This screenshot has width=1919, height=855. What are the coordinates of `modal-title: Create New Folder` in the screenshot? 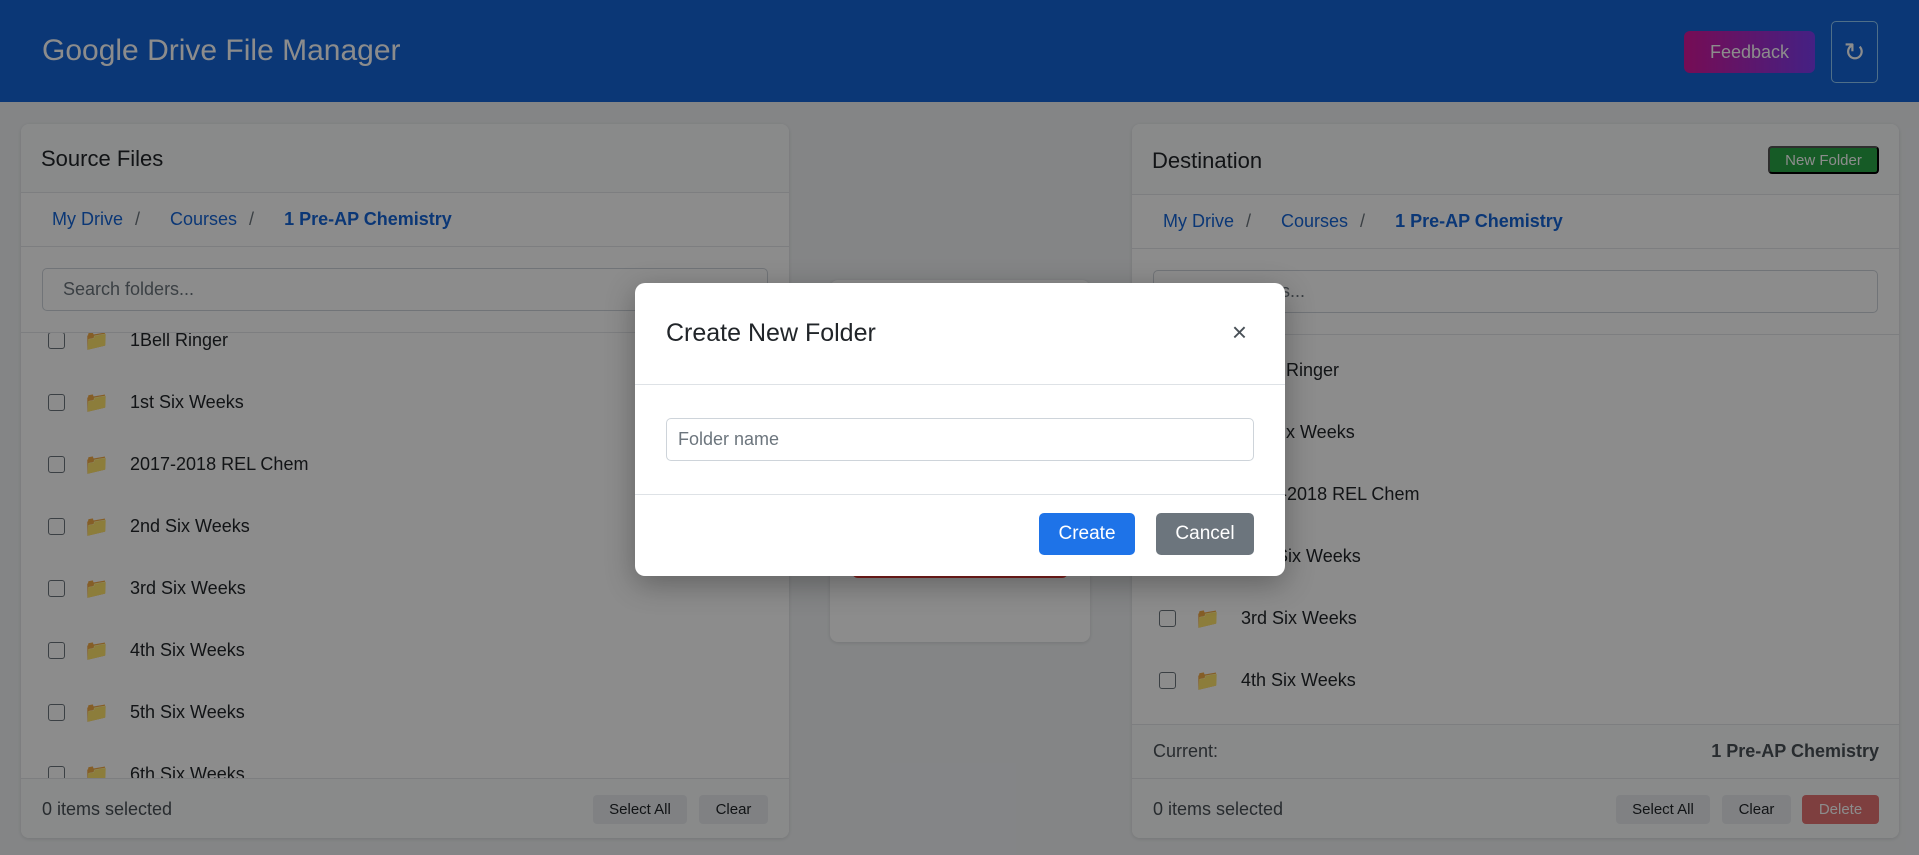 It's located at (771, 333).